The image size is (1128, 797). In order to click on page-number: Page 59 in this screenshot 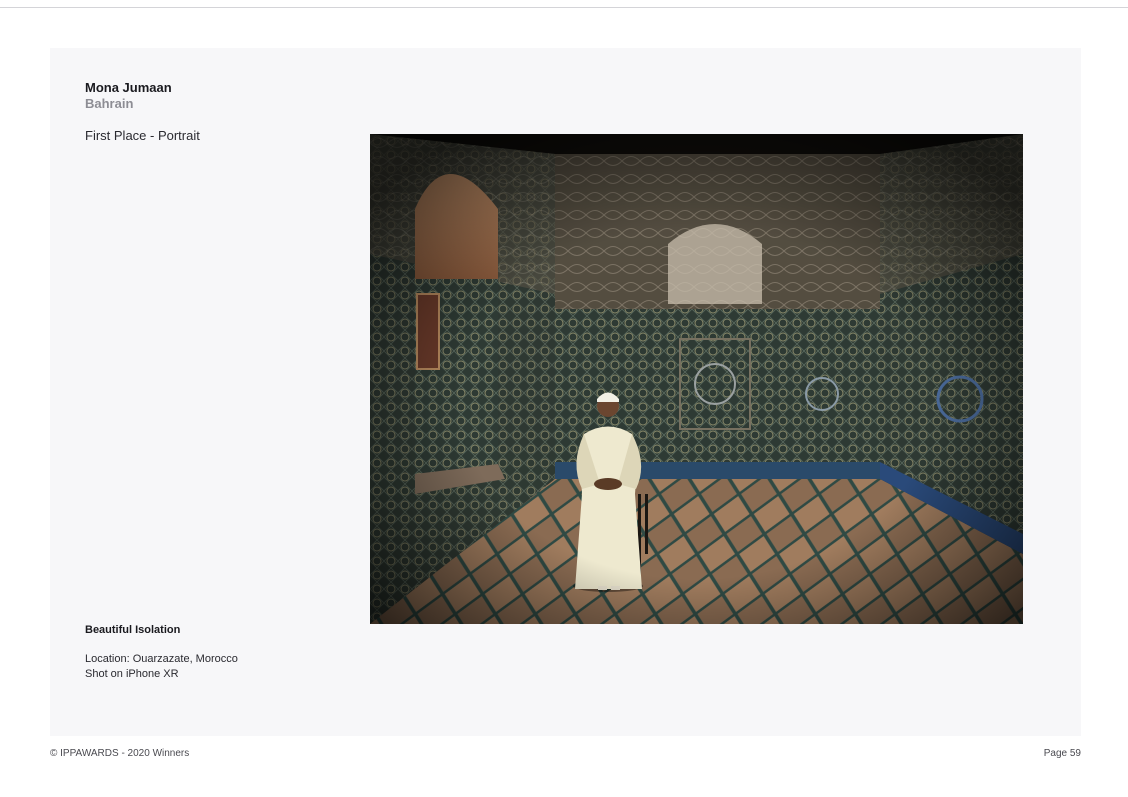, I will do `click(1062, 753)`.